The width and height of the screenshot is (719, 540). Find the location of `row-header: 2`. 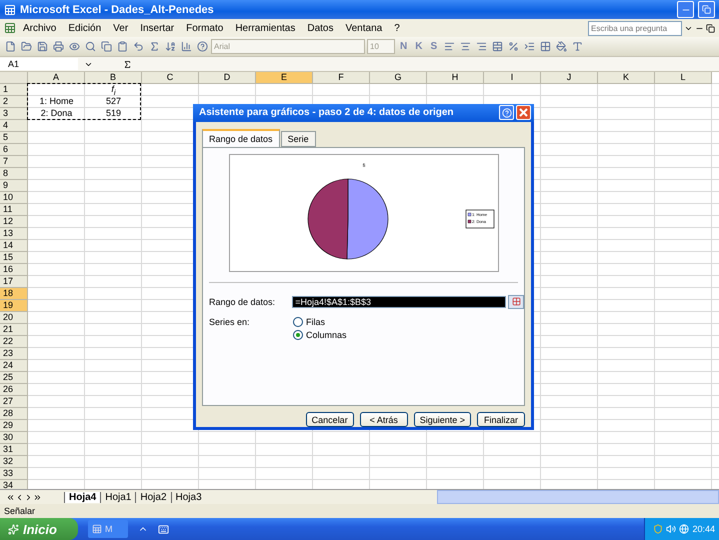

row-header: 2 is located at coordinates (14, 102).